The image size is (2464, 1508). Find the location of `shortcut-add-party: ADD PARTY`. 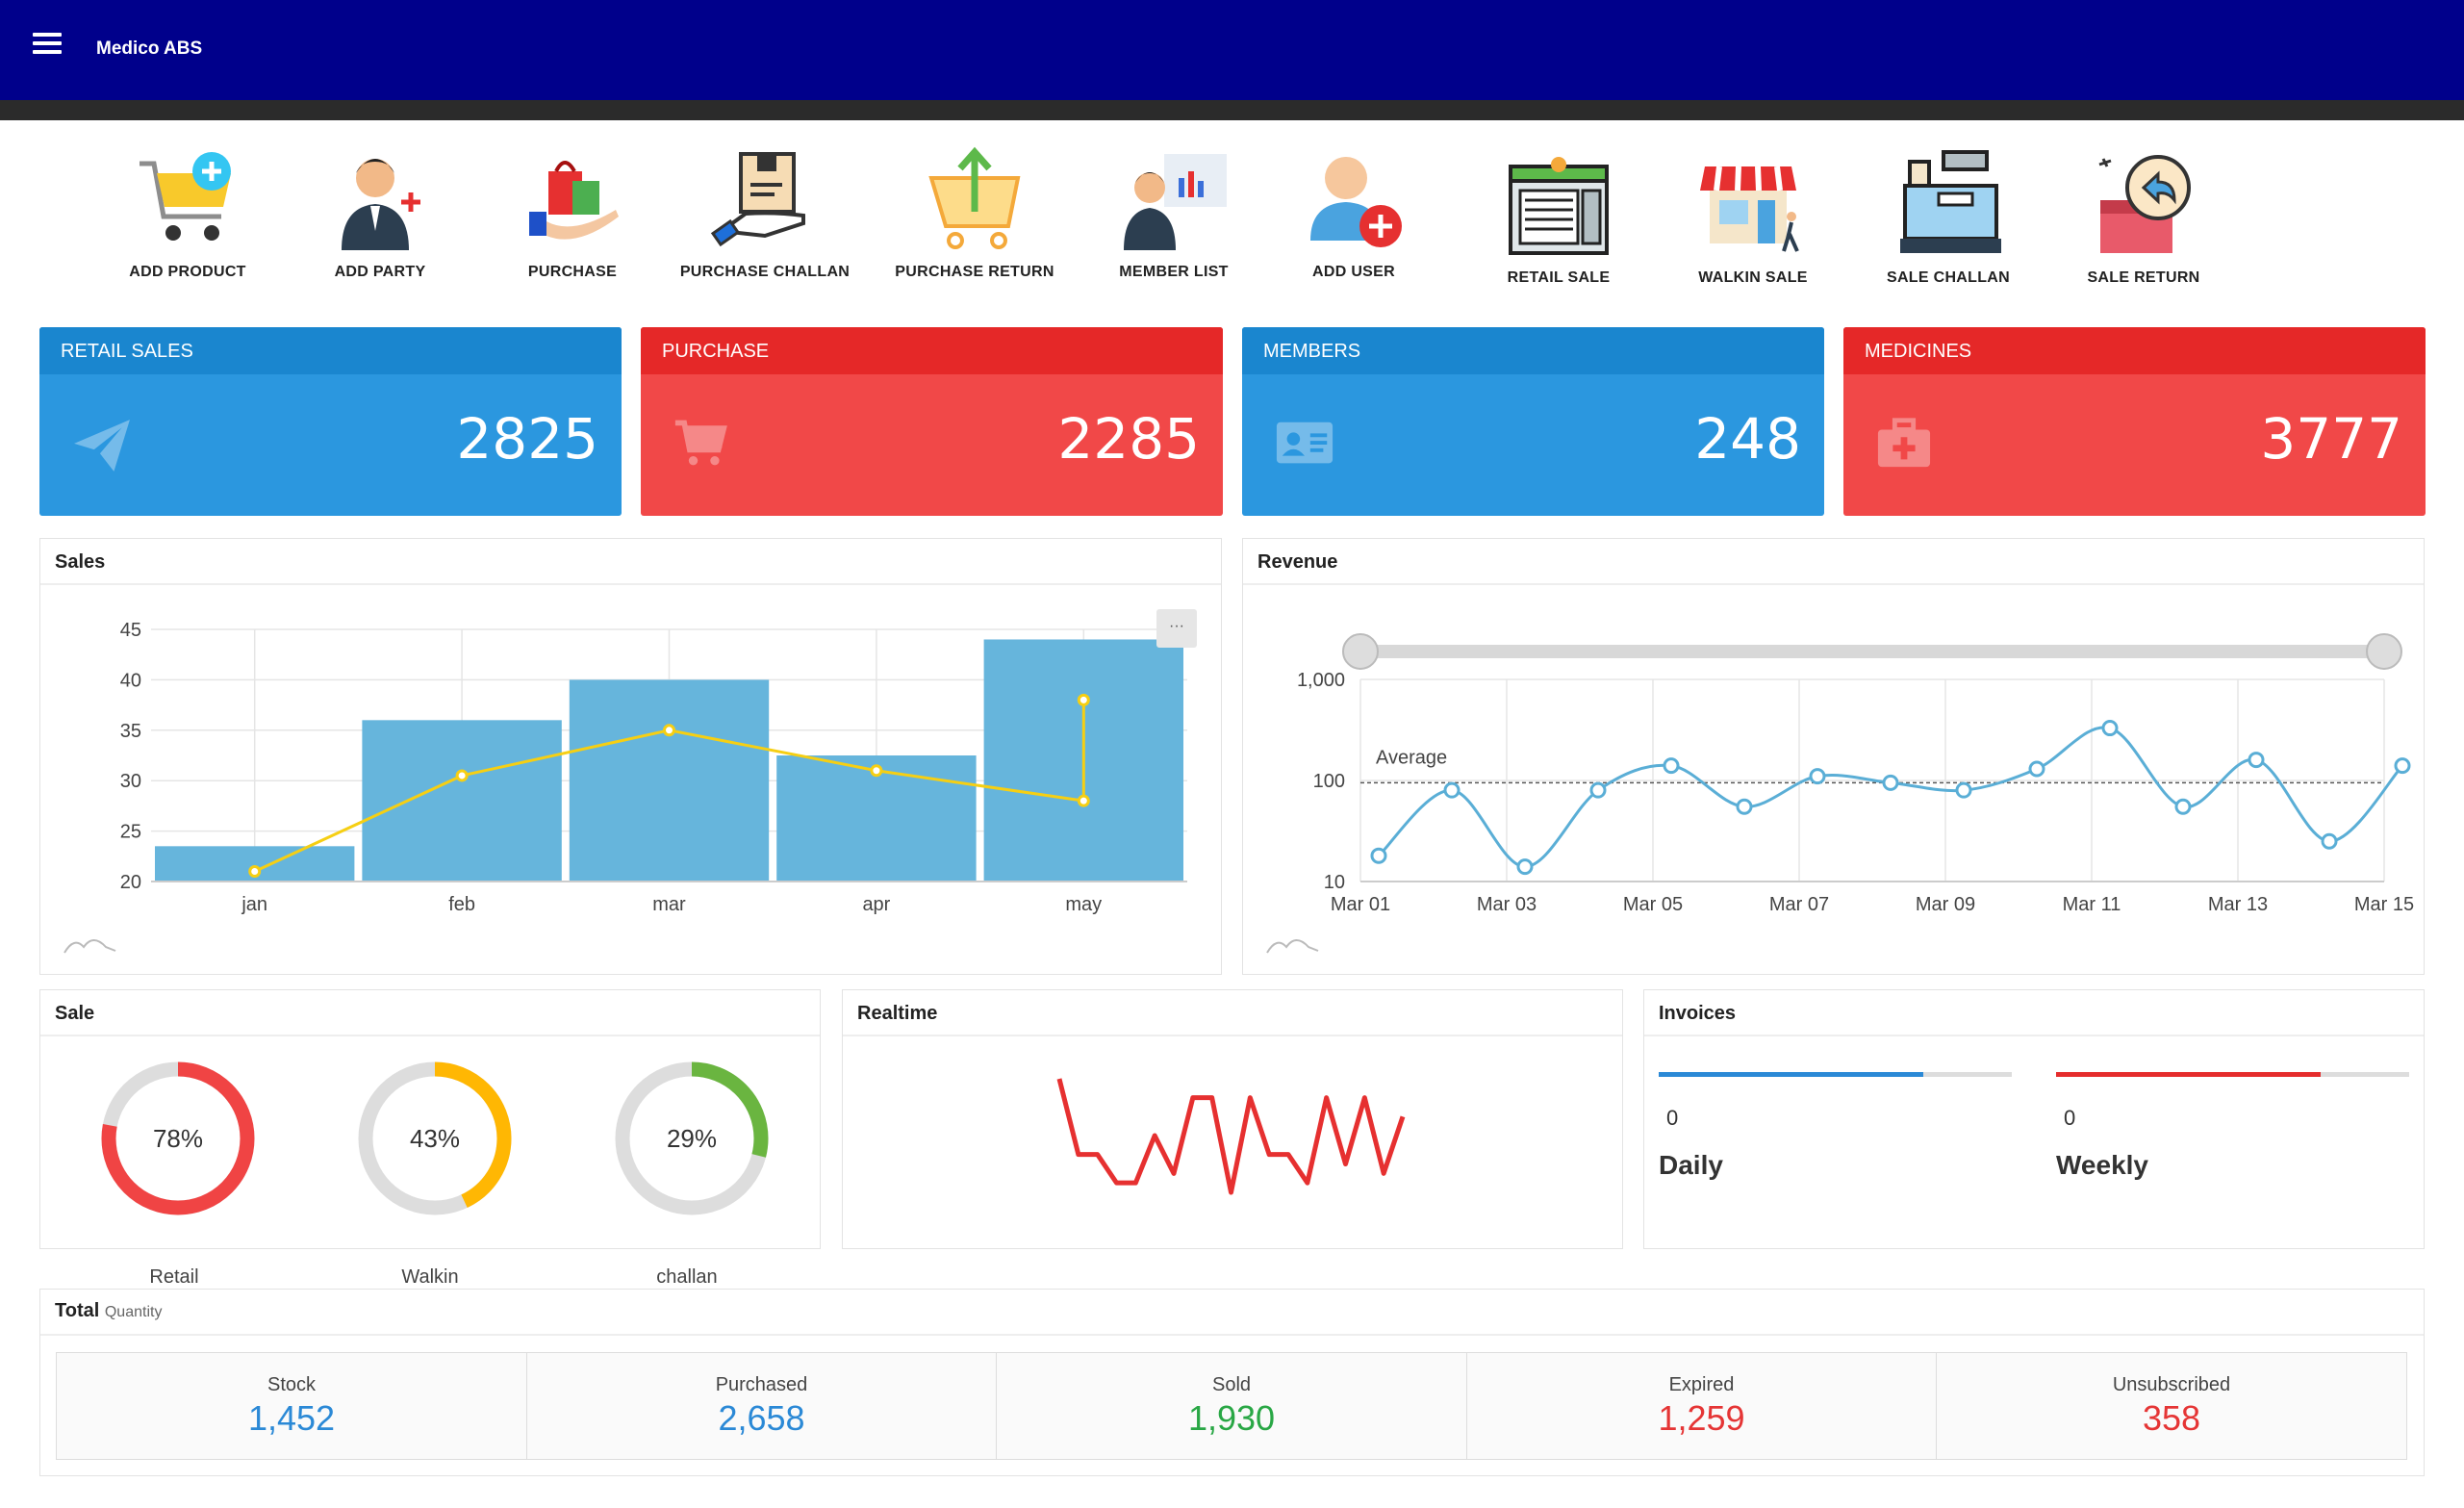

shortcut-add-party: ADD PARTY is located at coordinates (380, 212).